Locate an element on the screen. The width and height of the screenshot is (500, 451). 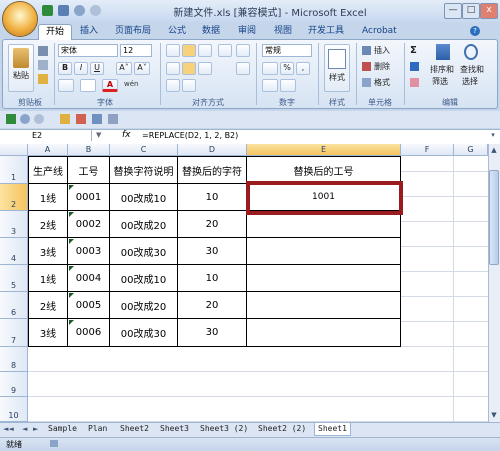
table-cell: 1线 is located at coordinates (48, 197).